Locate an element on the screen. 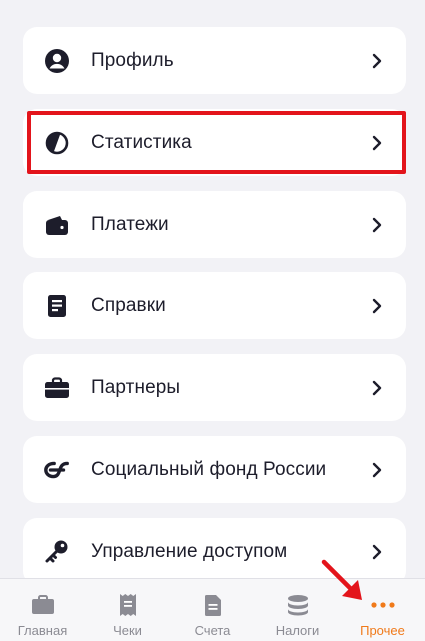 This screenshot has height=641, width=425. menu-item-certificates: Справки is located at coordinates (214, 305).